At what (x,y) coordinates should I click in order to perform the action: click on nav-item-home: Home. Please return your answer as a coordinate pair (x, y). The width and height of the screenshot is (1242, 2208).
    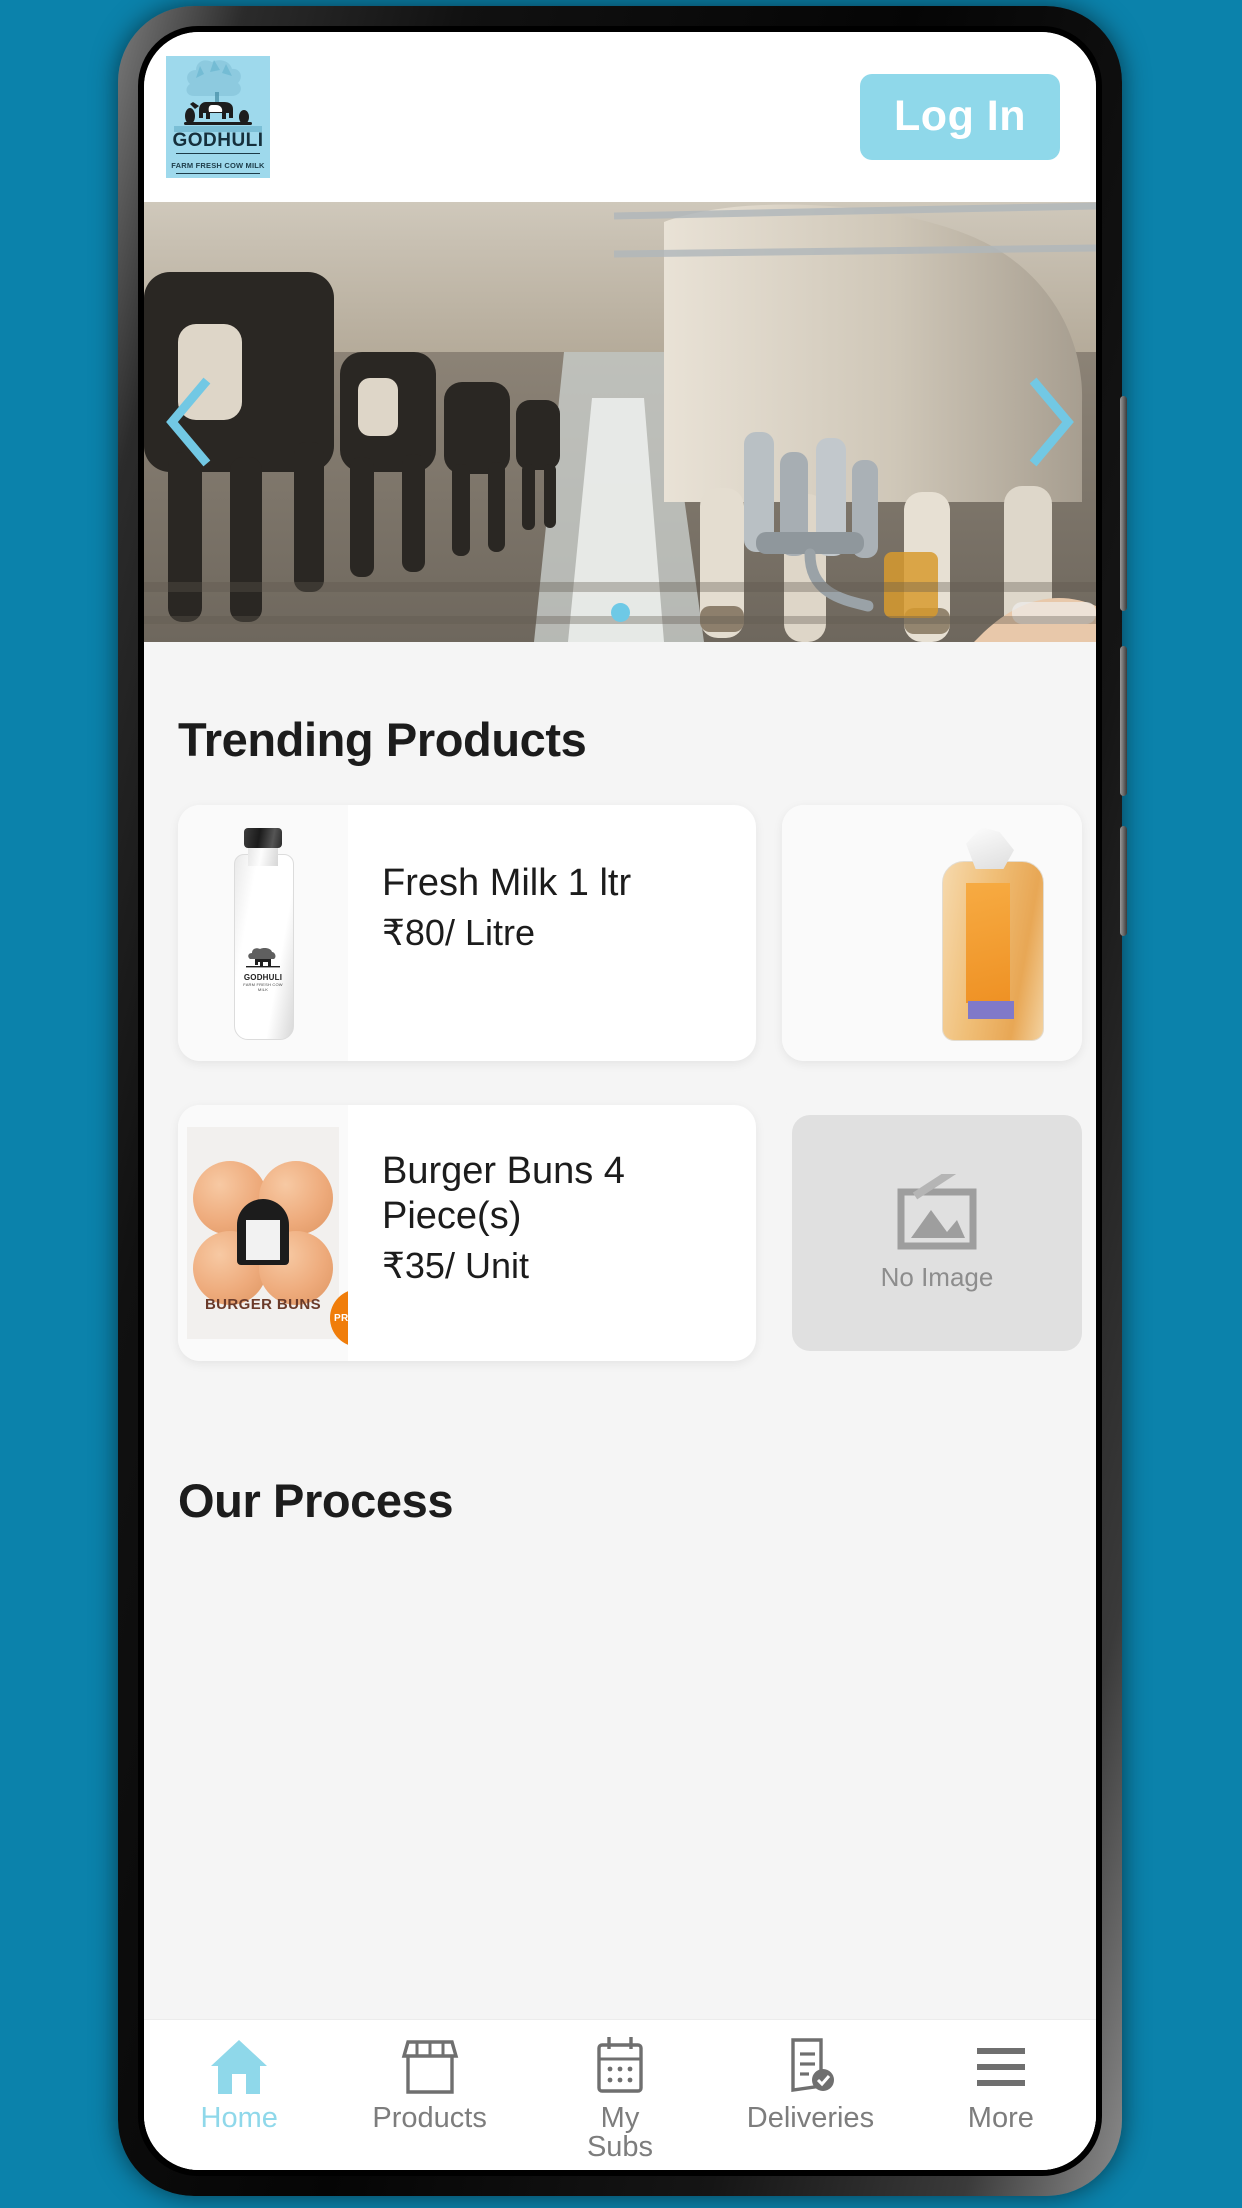
    Looking at the image, I should click on (239, 2095).